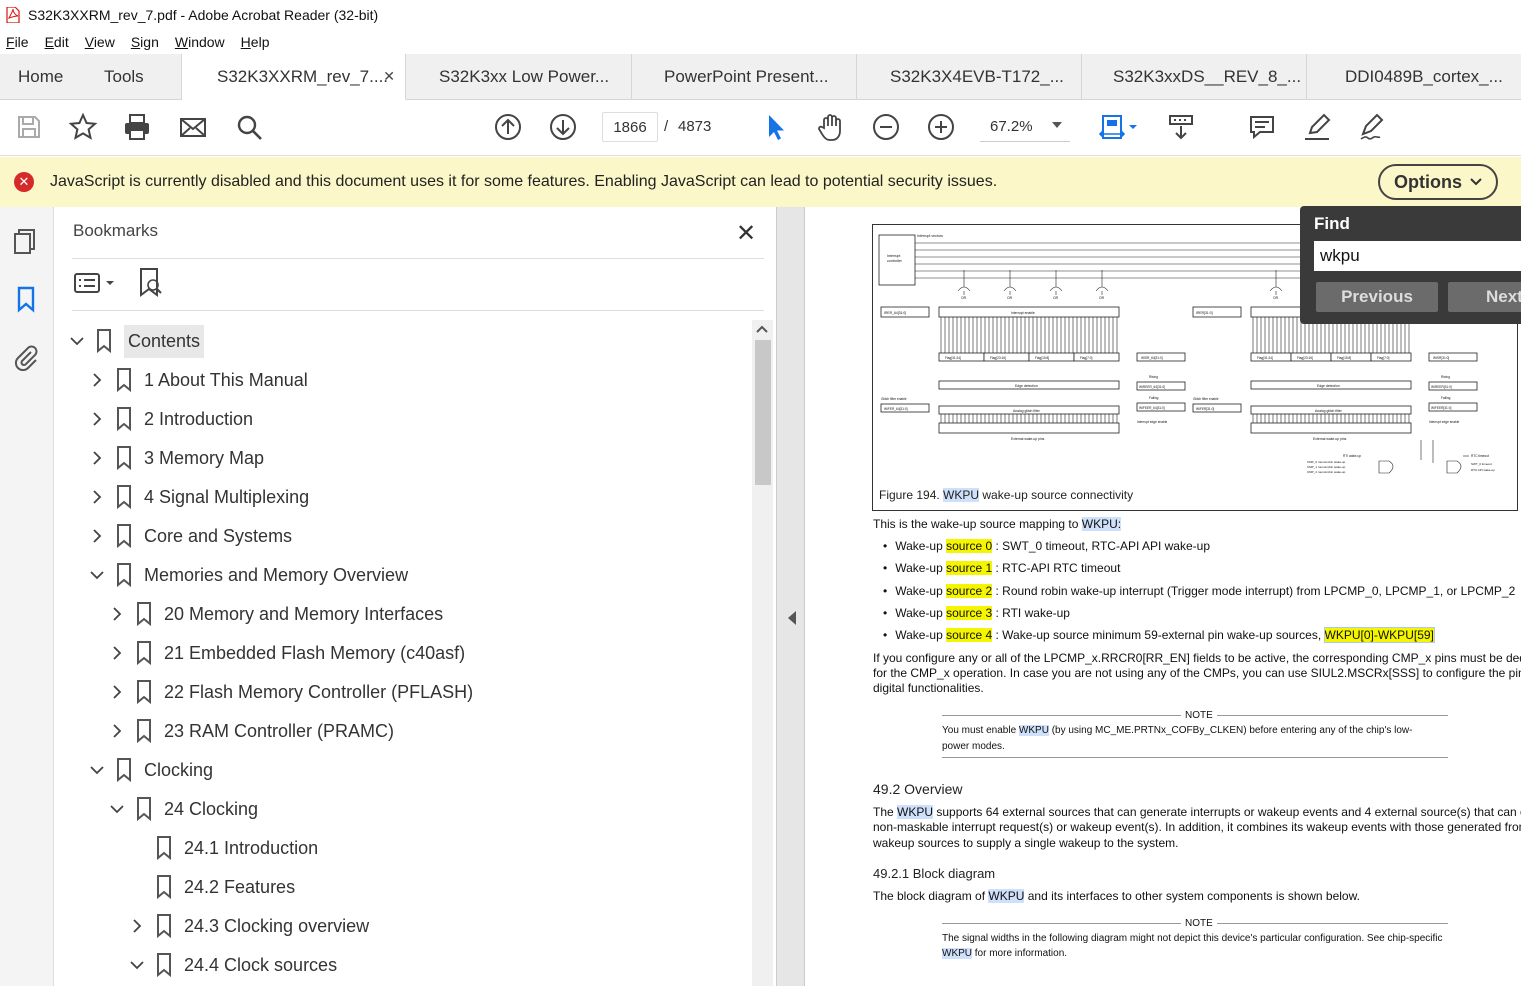 Image resolution: width=1521 pixels, height=986 pixels. What do you see at coordinates (775, 127) in the screenshot?
I see `select-cursor-icon` at bounding box center [775, 127].